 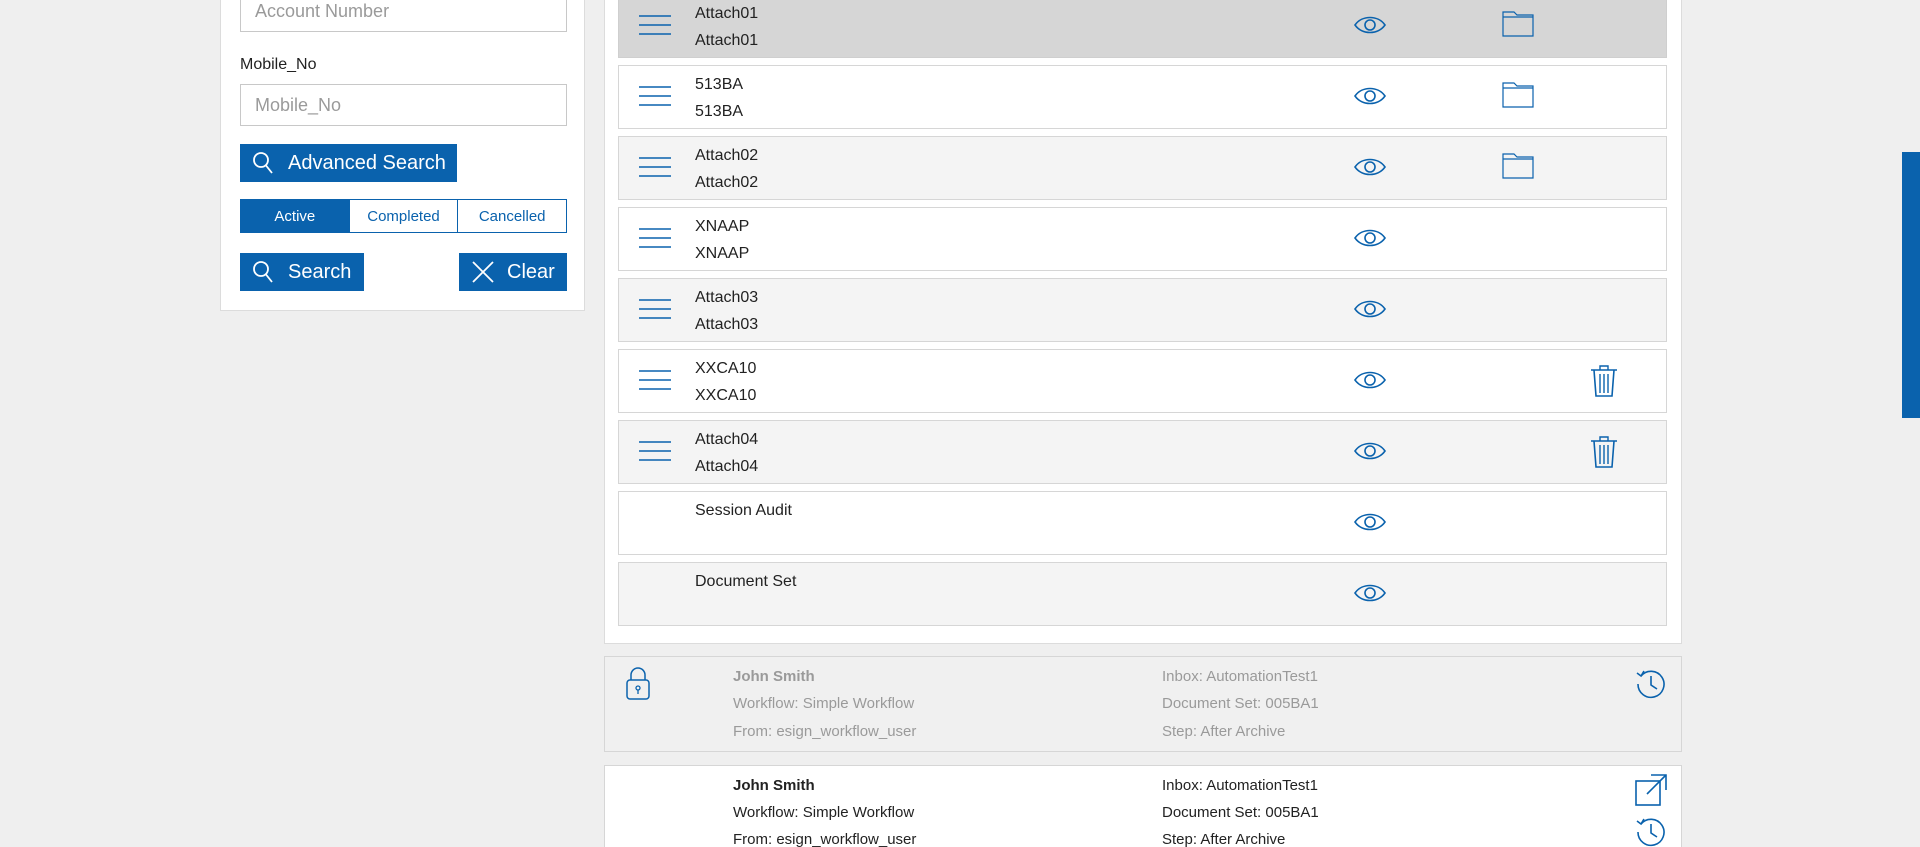 I want to click on document-name: XXCA10, so click(x=726, y=368).